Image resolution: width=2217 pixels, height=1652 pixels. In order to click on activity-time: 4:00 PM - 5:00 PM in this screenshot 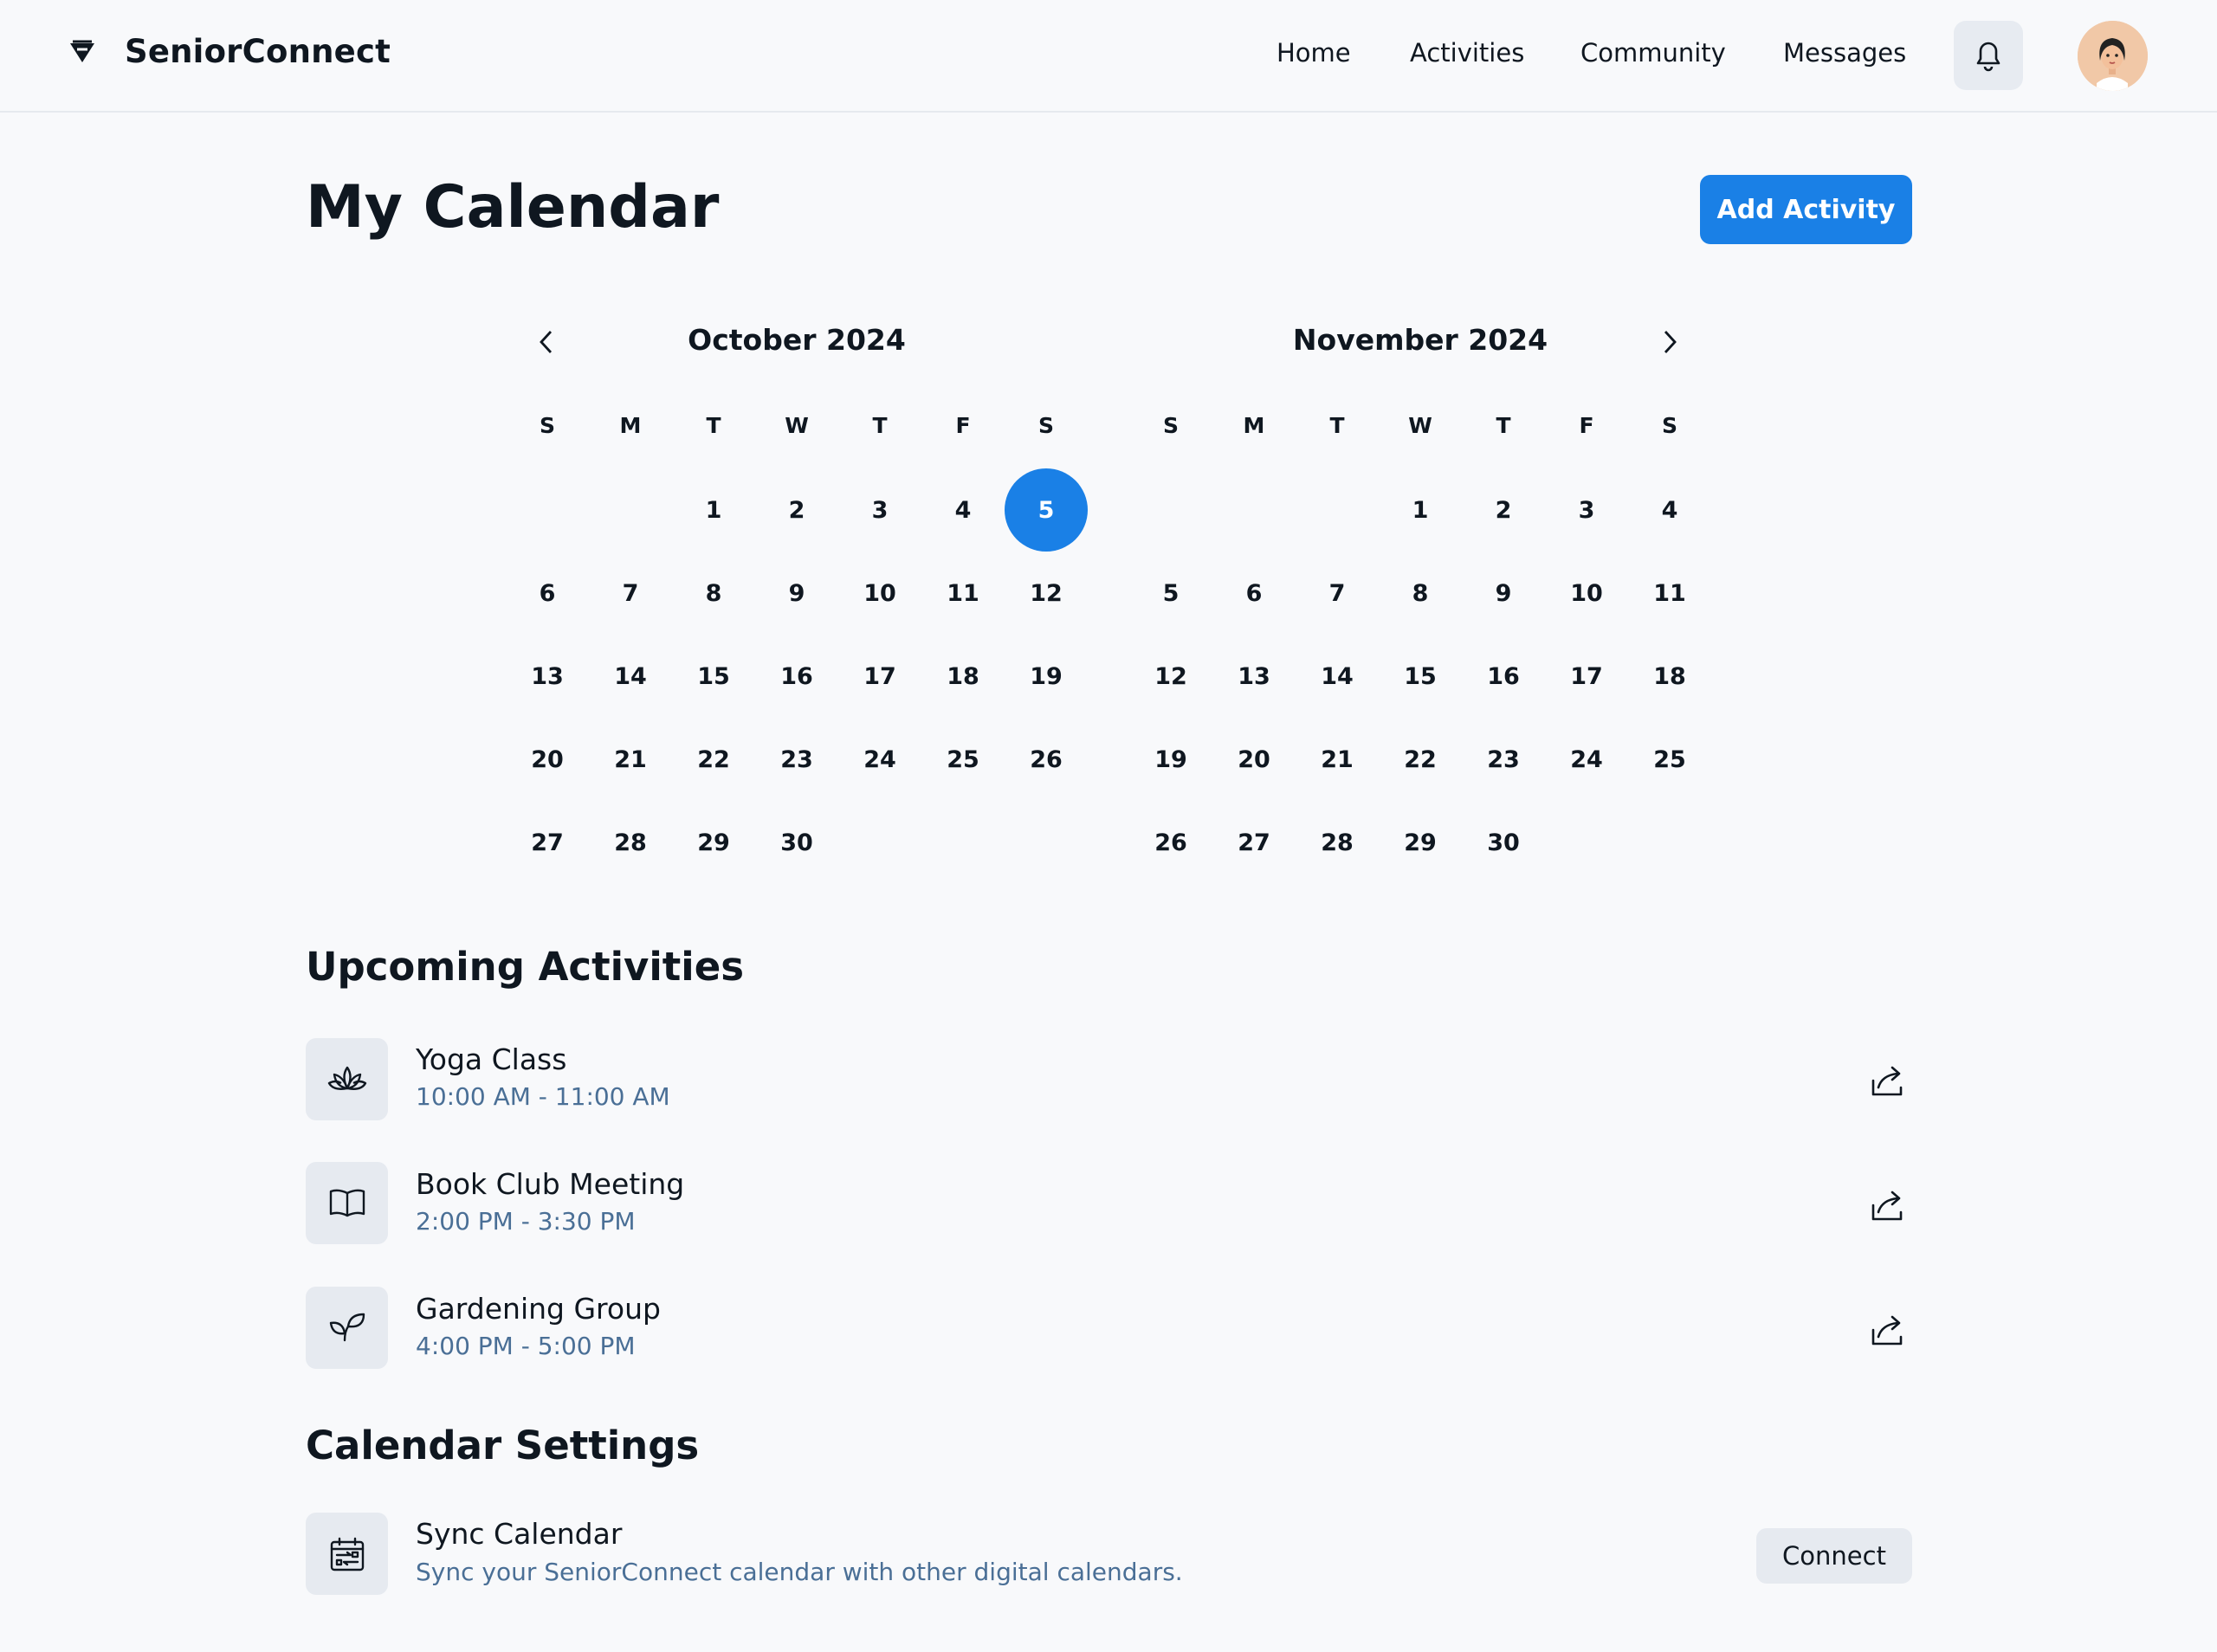, I will do `click(526, 1346)`.